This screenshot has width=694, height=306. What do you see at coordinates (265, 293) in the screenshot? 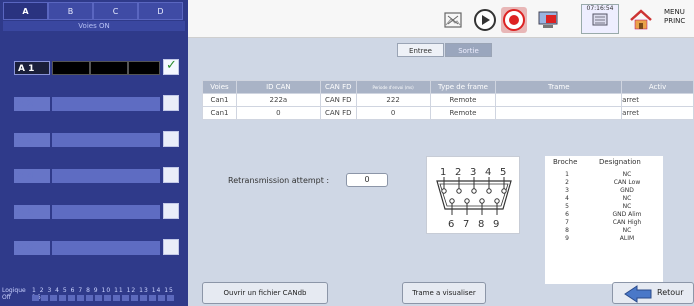
I see `open-candb-button: Ouvrir un fichier CANdb` at bounding box center [265, 293].